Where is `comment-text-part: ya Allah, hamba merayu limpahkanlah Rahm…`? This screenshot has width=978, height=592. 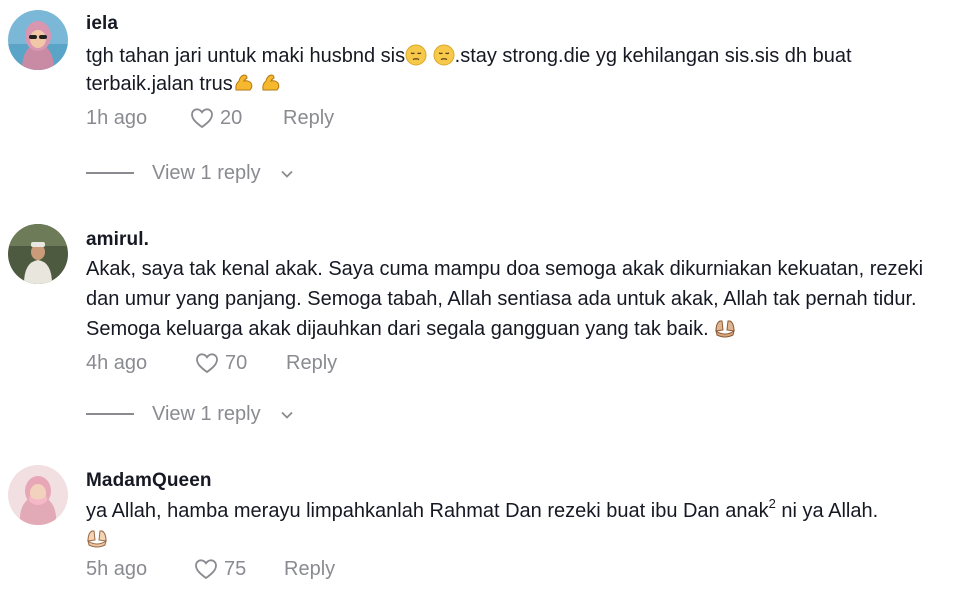 comment-text-part: ya Allah, hamba merayu limpahkanlah Rahm… is located at coordinates (427, 511).